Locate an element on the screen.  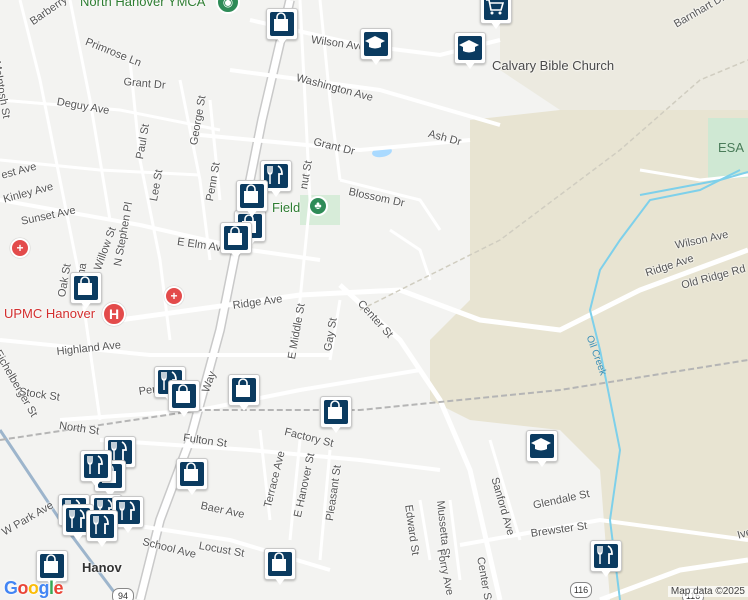
route-shield: 116 is located at coordinates (581, 590).